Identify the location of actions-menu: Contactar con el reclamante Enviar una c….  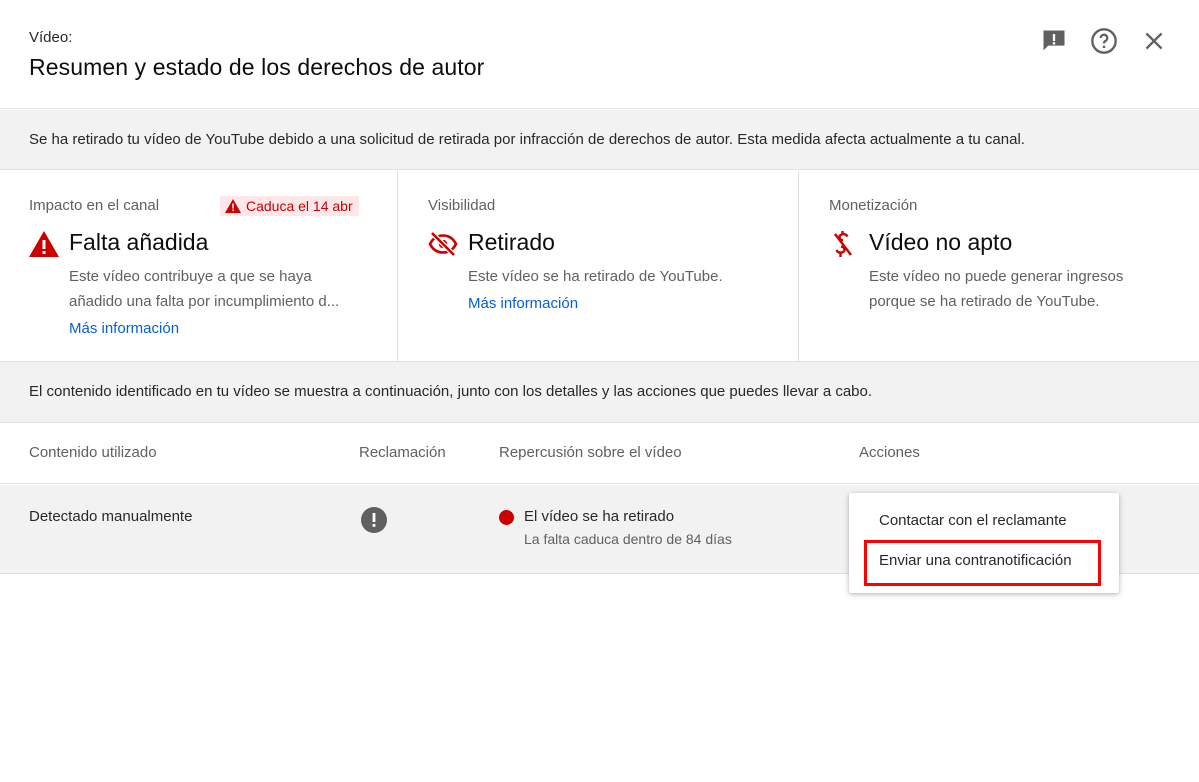
(984, 543).